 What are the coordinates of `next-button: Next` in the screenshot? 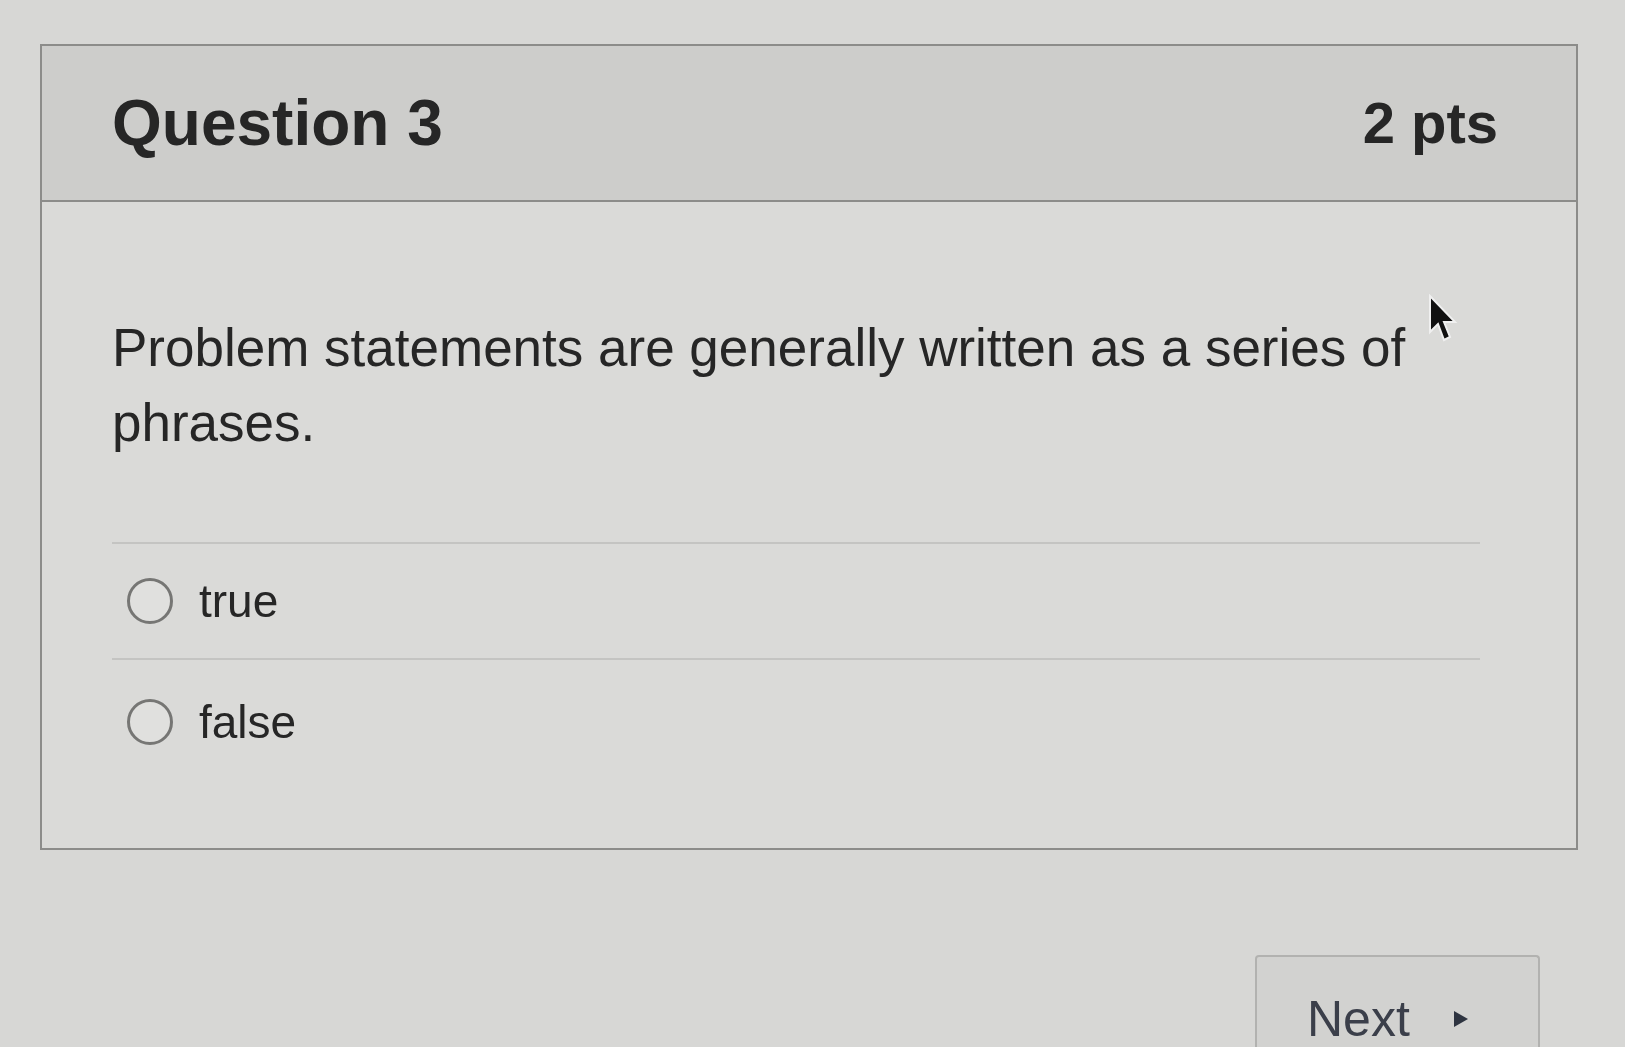 It's located at (1397, 1001).